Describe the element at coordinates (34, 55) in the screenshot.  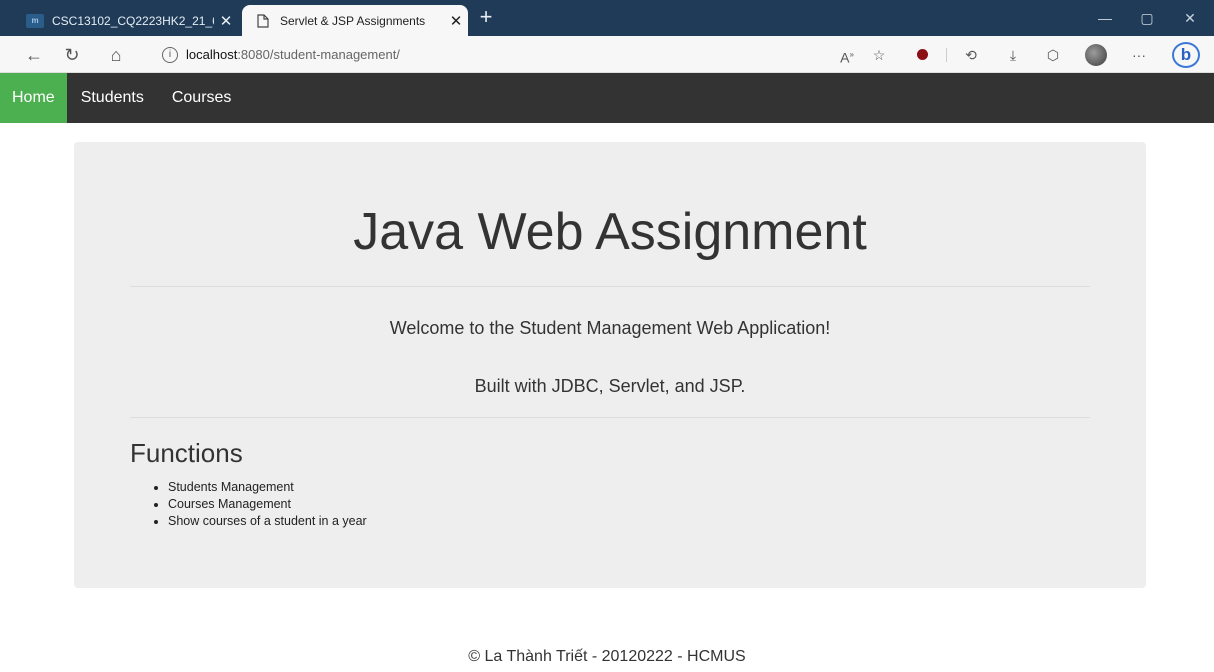
I see `back-icon: ←` at that location.